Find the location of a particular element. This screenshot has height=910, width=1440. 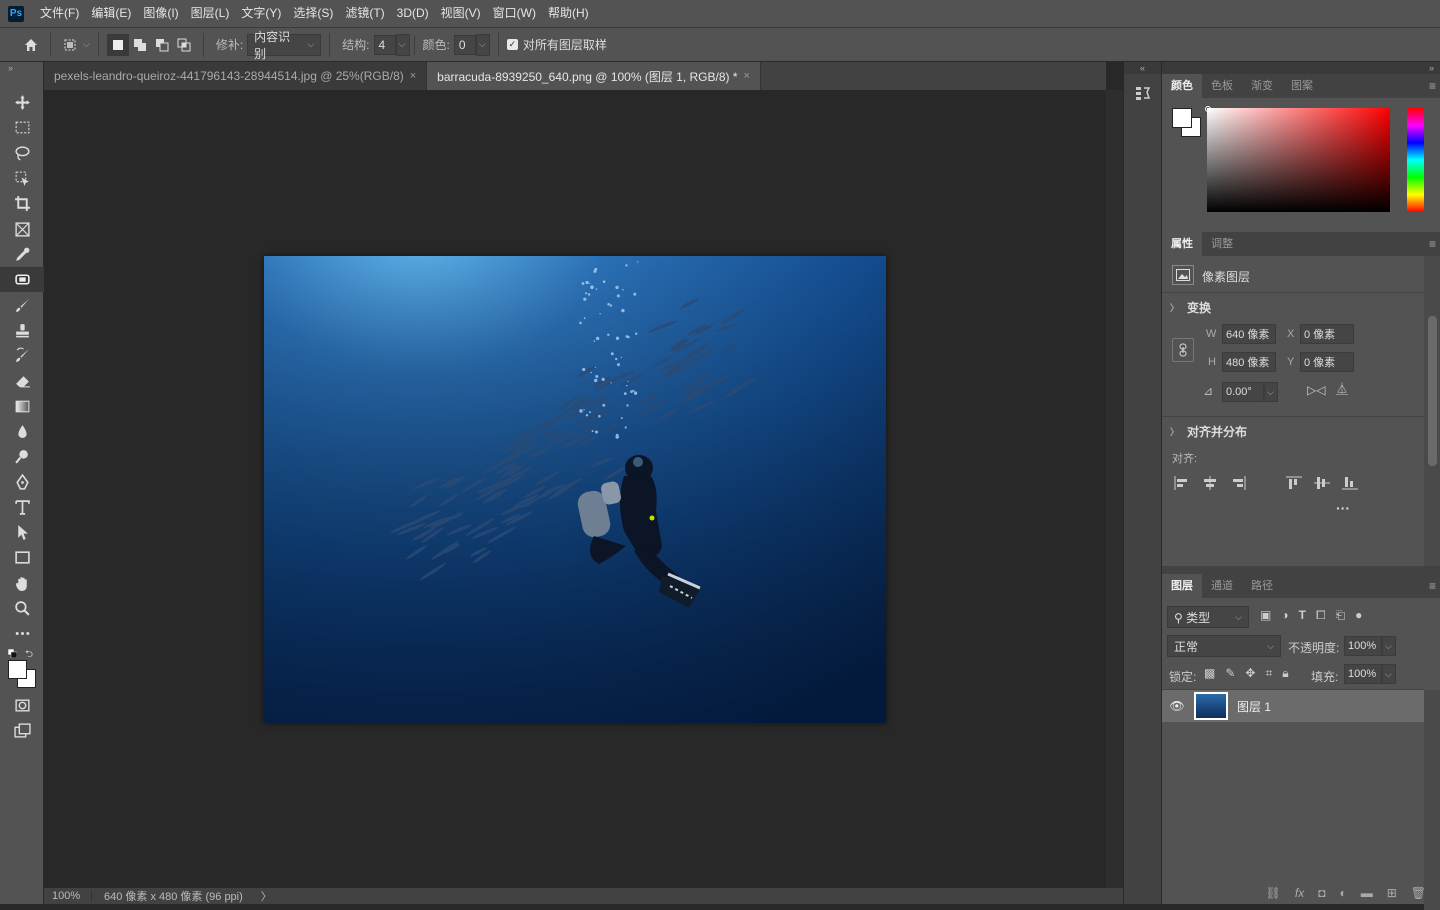

menu-edit: 编辑(E) is located at coordinates (111, 13).